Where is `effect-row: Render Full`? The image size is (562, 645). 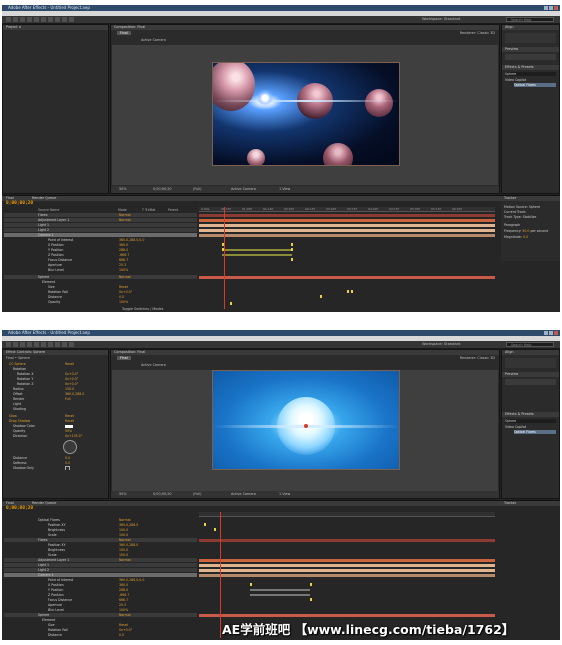
effect-row: Render Full is located at coordinates (56, 399).